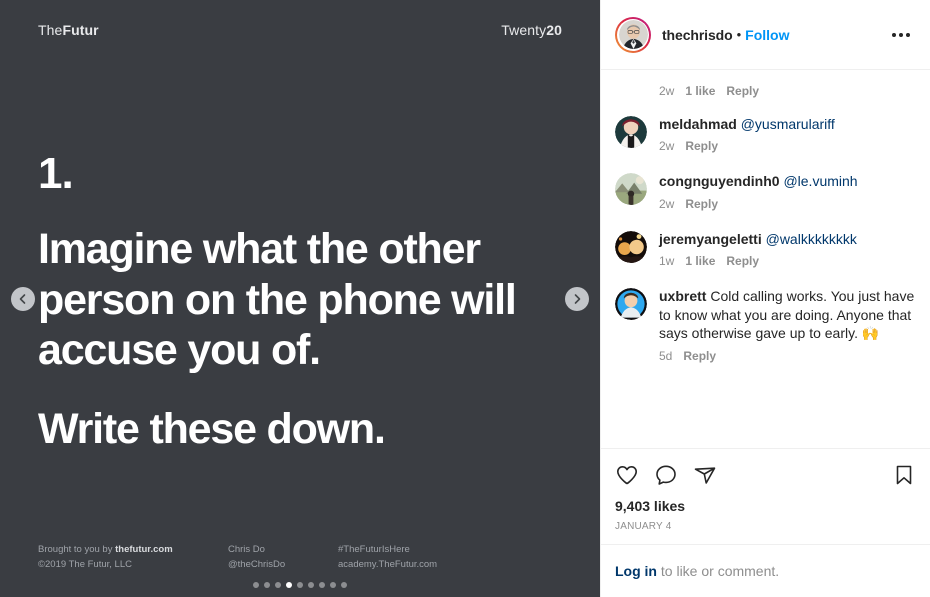 This screenshot has width=930, height=597. Describe the element at coordinates (811, 239) in the screenshot. I see `comment-mention: @walkkkkkkkk` at that location.